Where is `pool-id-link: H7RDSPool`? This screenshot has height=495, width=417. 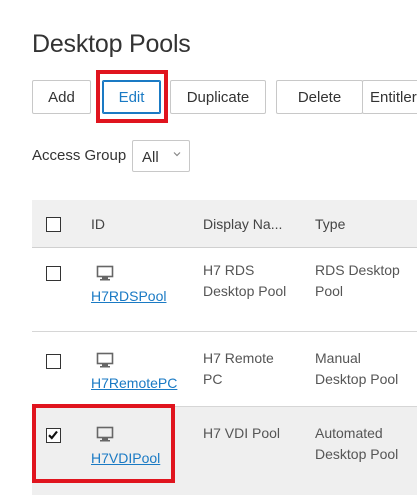 pool-id-link: H7RDSPool is located at coordinates (128, 296).